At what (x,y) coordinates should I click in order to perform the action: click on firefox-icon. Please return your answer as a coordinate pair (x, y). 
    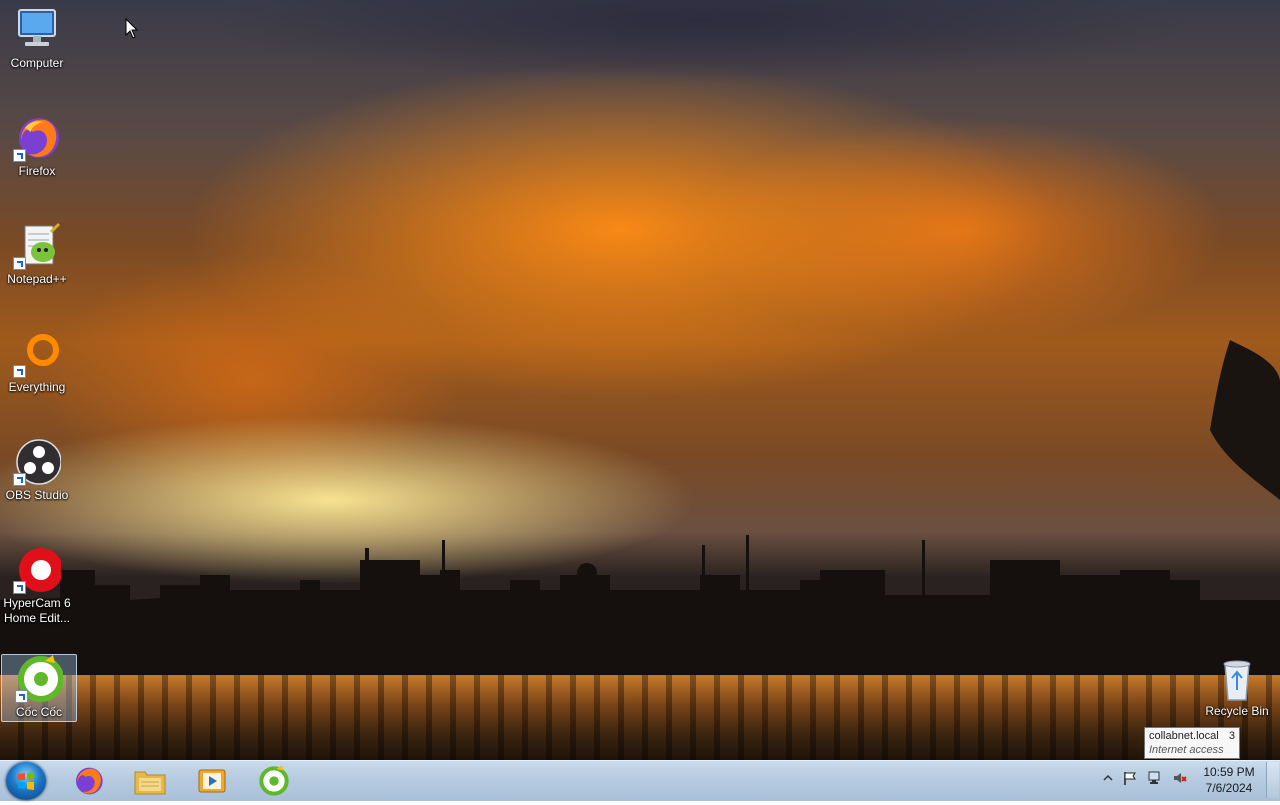
    Looking at the image, I should click on (89, 781).